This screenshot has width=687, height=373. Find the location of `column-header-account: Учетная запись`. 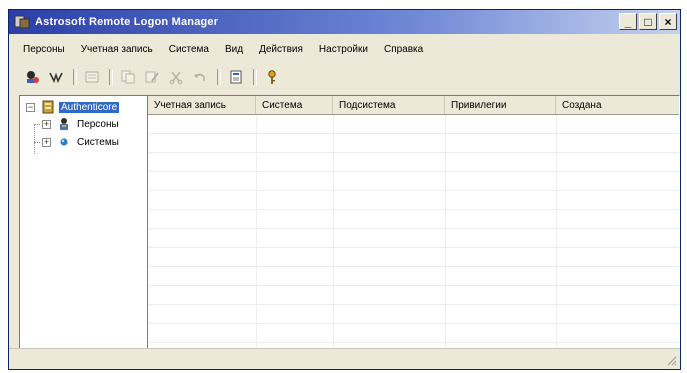

column-header-account: Учетная запись is located at coordinates (202, 105).